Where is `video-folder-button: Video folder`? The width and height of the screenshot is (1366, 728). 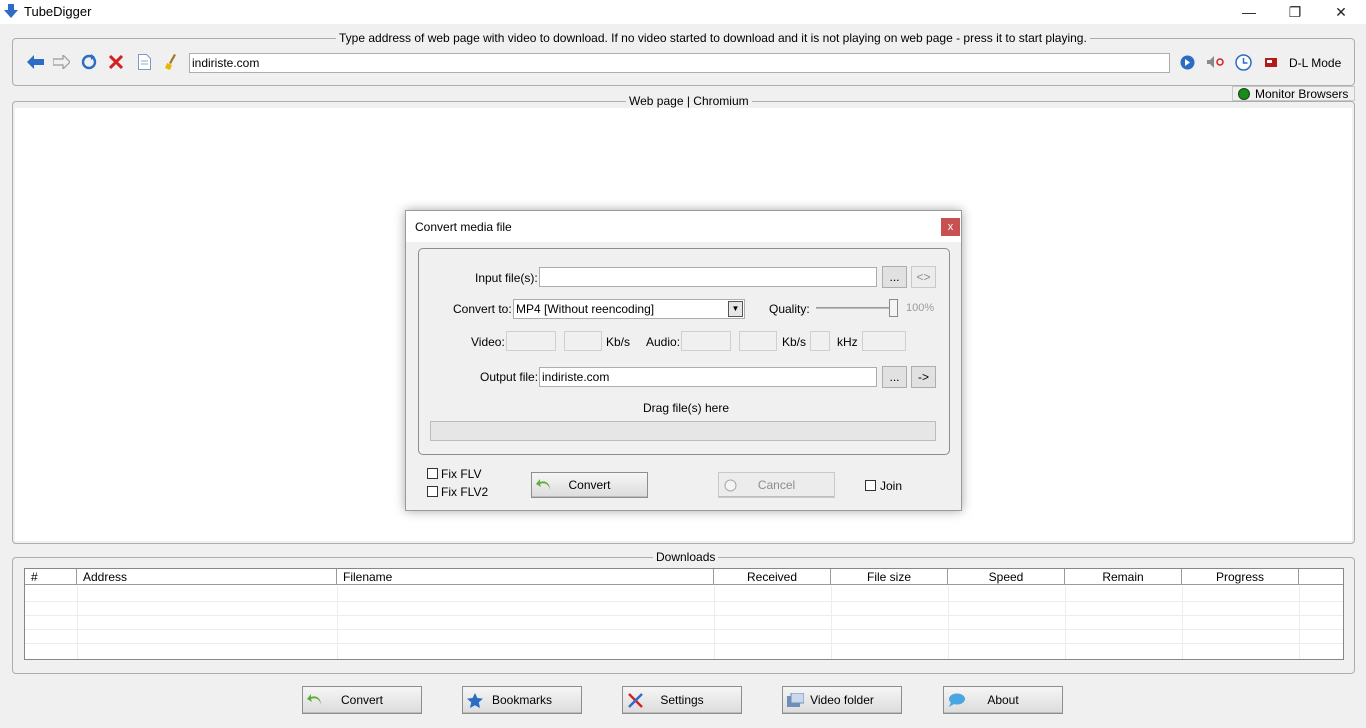
video-folder-button: Video folder is located at coordinates (842, 700).